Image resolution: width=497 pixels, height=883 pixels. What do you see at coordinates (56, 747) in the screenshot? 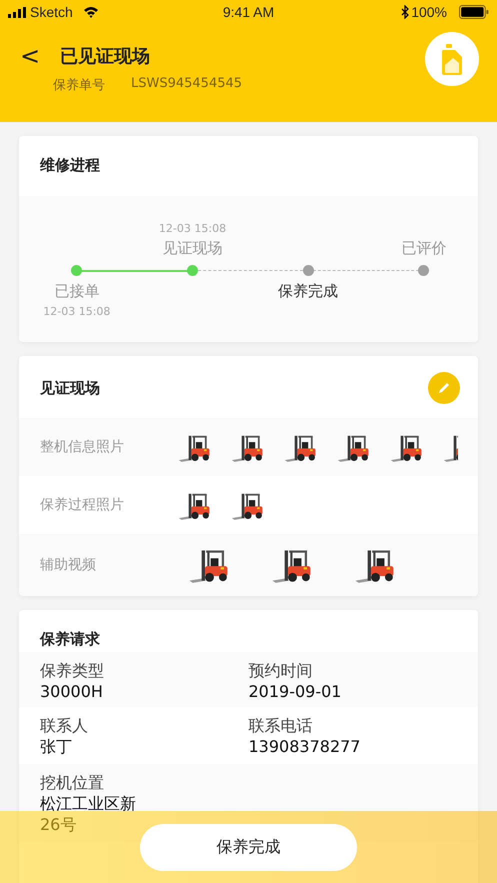
I see `field-value: 张丁` at bounding box center [56, 747].